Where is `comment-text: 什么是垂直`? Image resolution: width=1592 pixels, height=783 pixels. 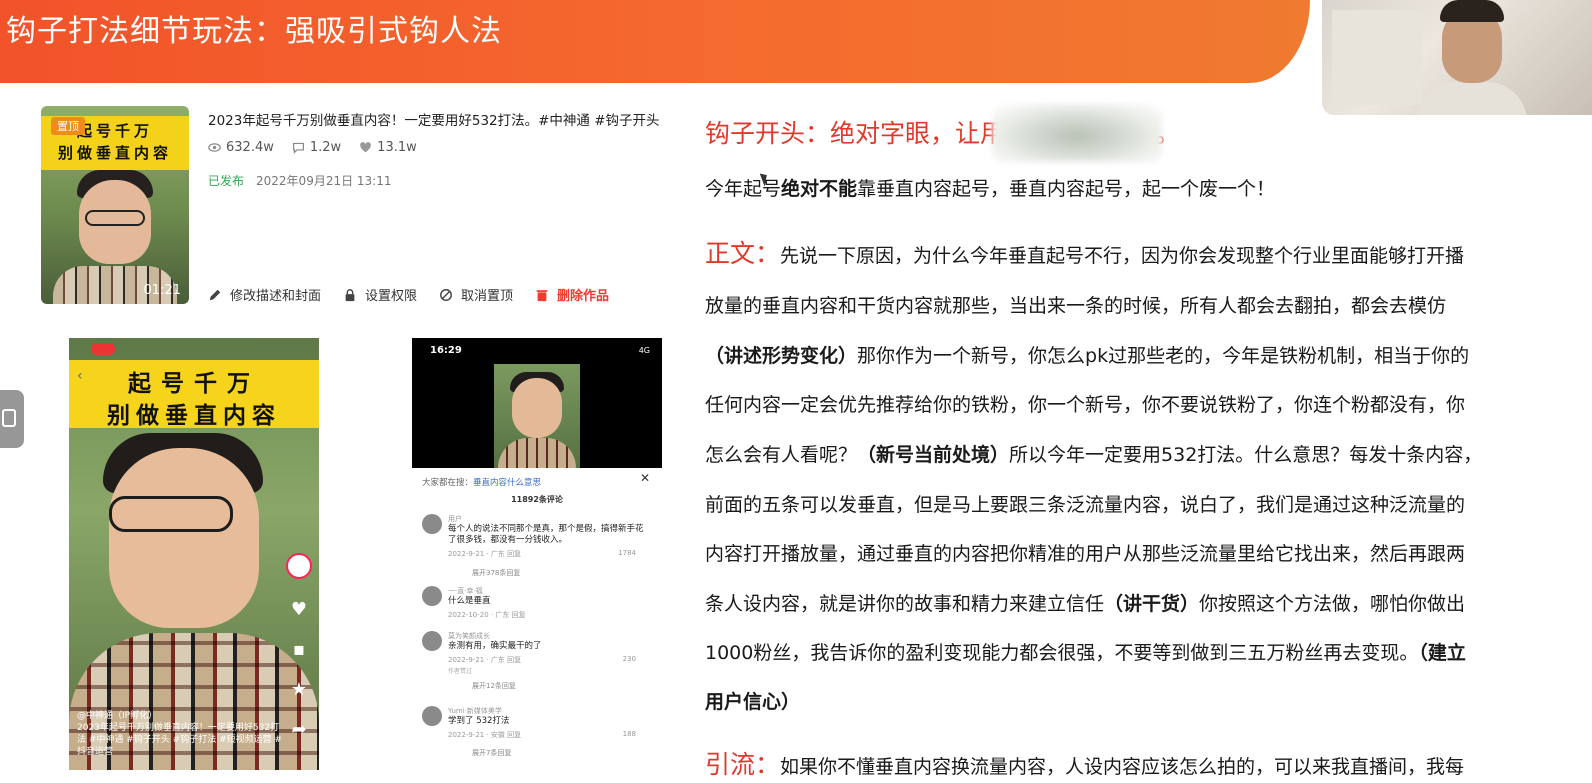
comment-text: 什么是垂直 is located at coordinates (469, 601).